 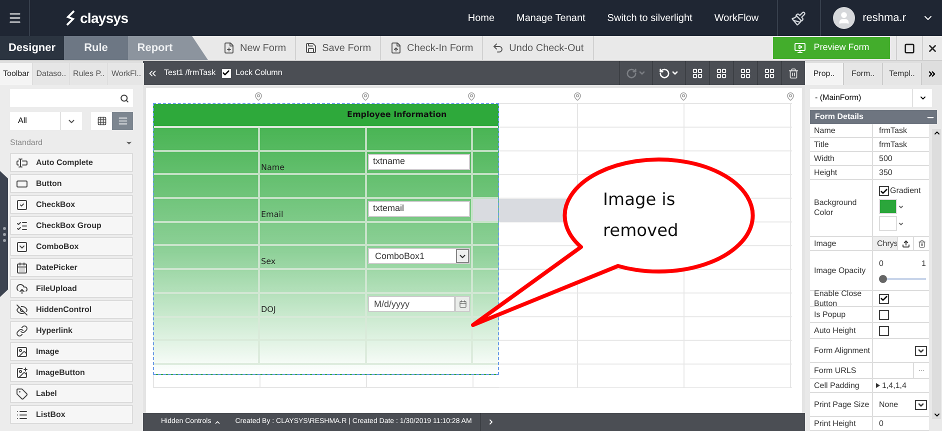 What do you see at coordinates (551, 18) in the screenshot?
I see `nav-link: Manage Tenant` at bounding box center [551, 18].